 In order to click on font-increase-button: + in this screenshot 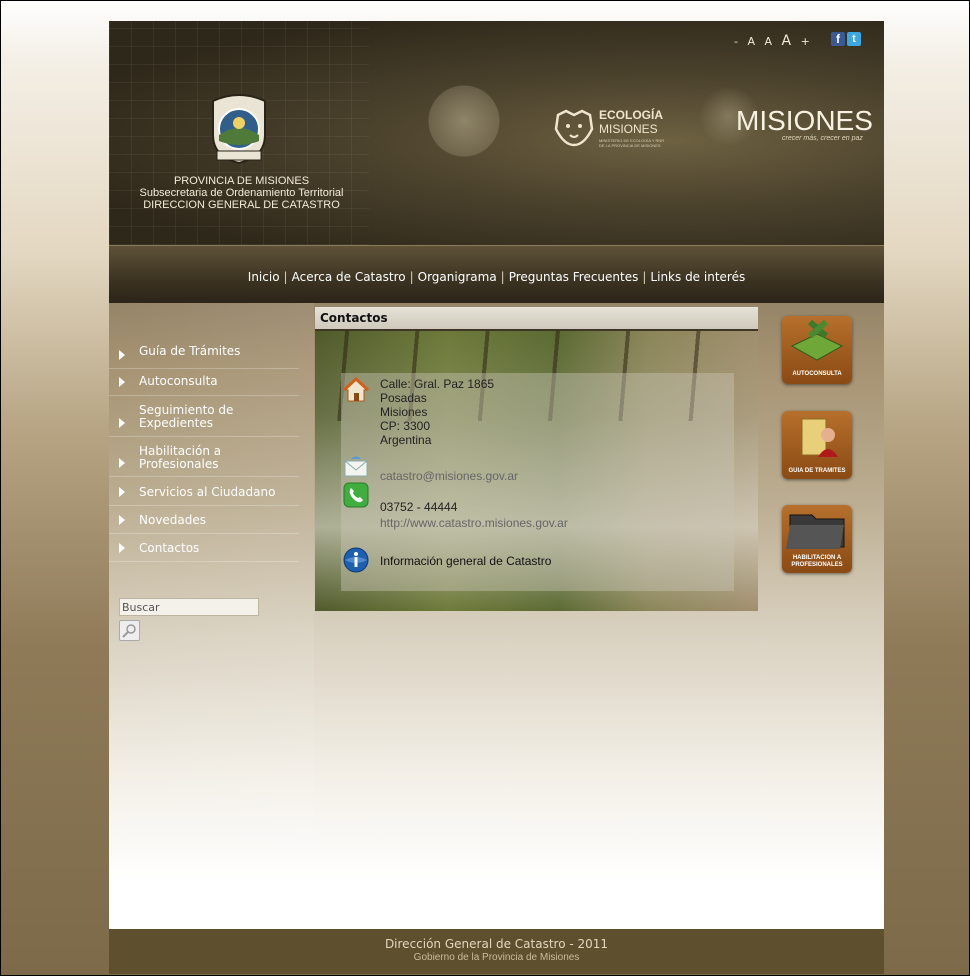, I will do `click(807, 41)`.